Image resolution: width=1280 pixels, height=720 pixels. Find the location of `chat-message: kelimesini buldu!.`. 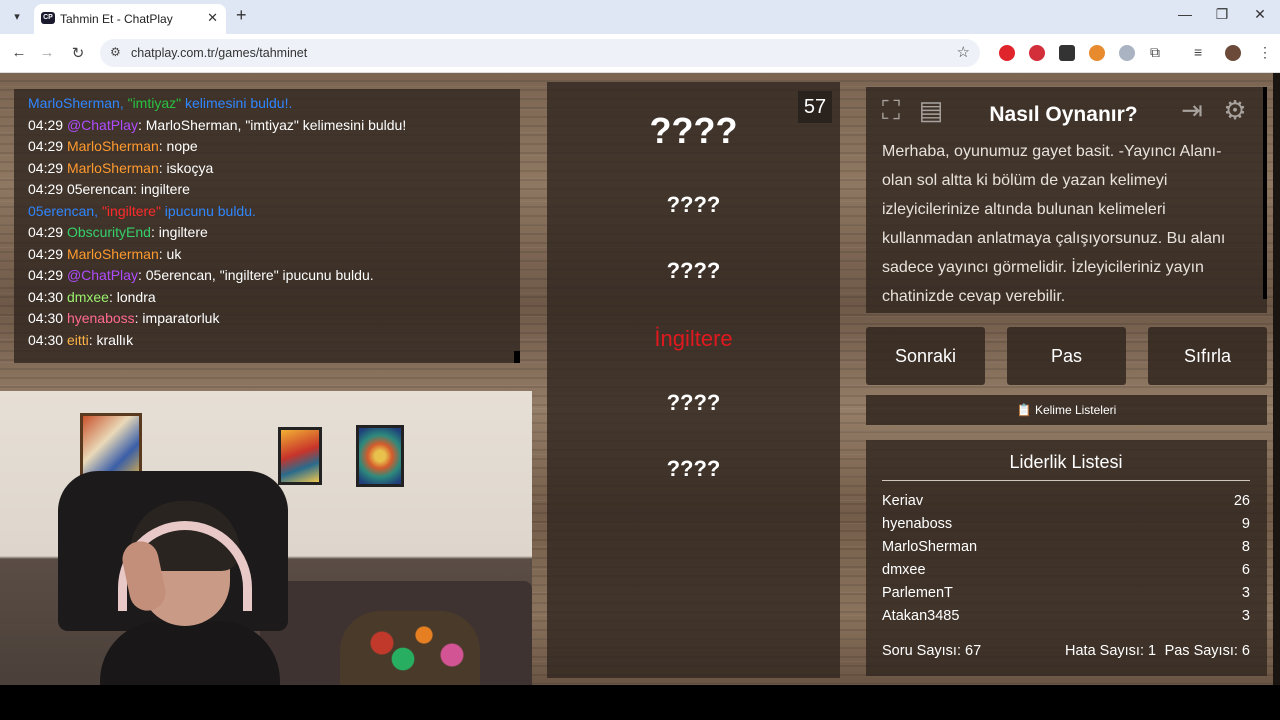

chat-message: kelimesini buldu!. is located at coordinates (237, 103).